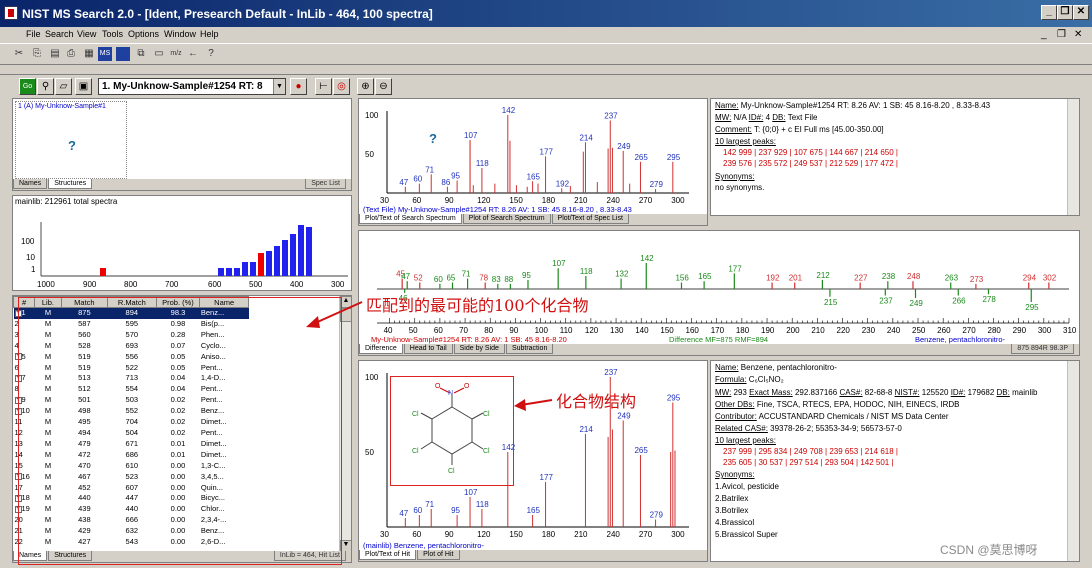 The width and height of the screenshot is (1092, 568). I want to click on structure-thumbnail: 1 (A) My-Unknow-Sample#1 ?, so click(71, 140).